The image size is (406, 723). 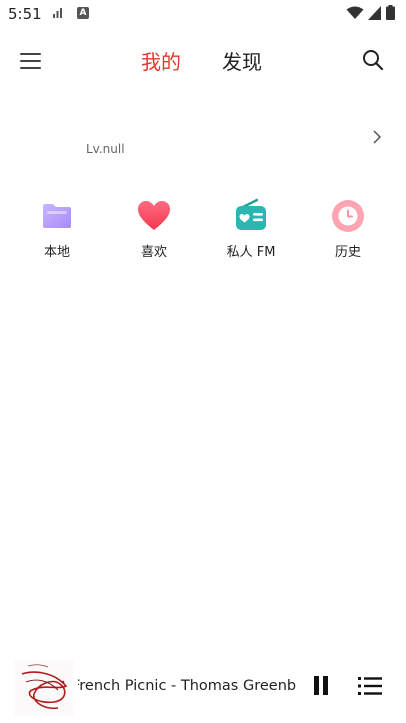 What do you see at coordinates (56, 252) in the screenshot?
I see `quick-action-label: 本地` at bounding box center [56, 252].